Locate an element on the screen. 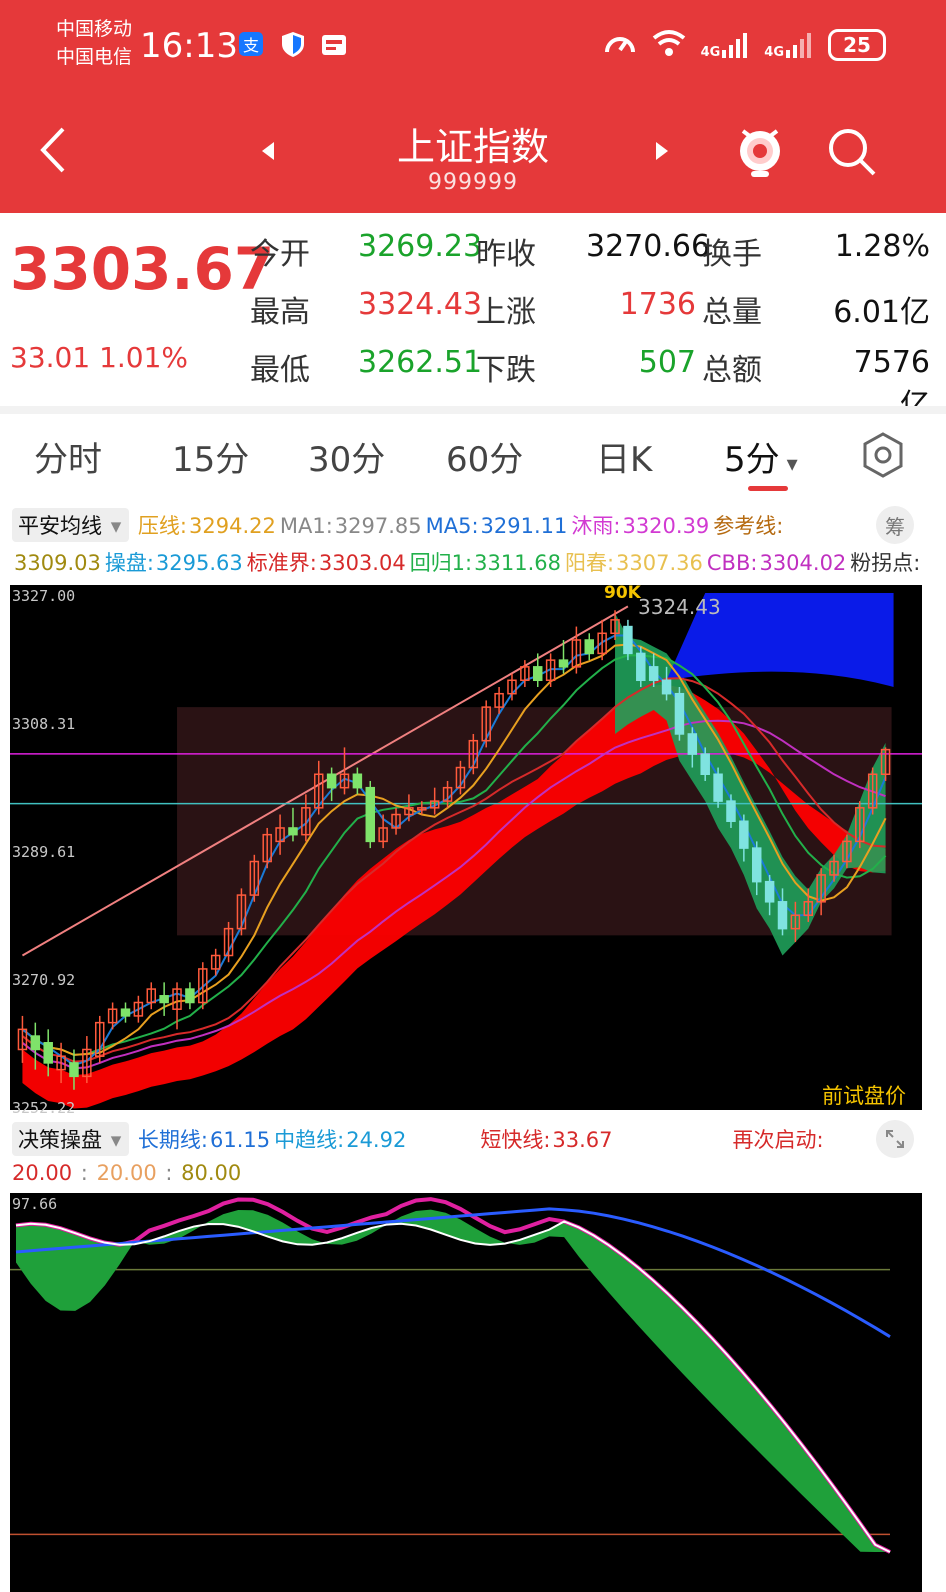 This screenshot has height=1592, width=946. indicator-label: 长期线: is located at coordinates (172, 1140).